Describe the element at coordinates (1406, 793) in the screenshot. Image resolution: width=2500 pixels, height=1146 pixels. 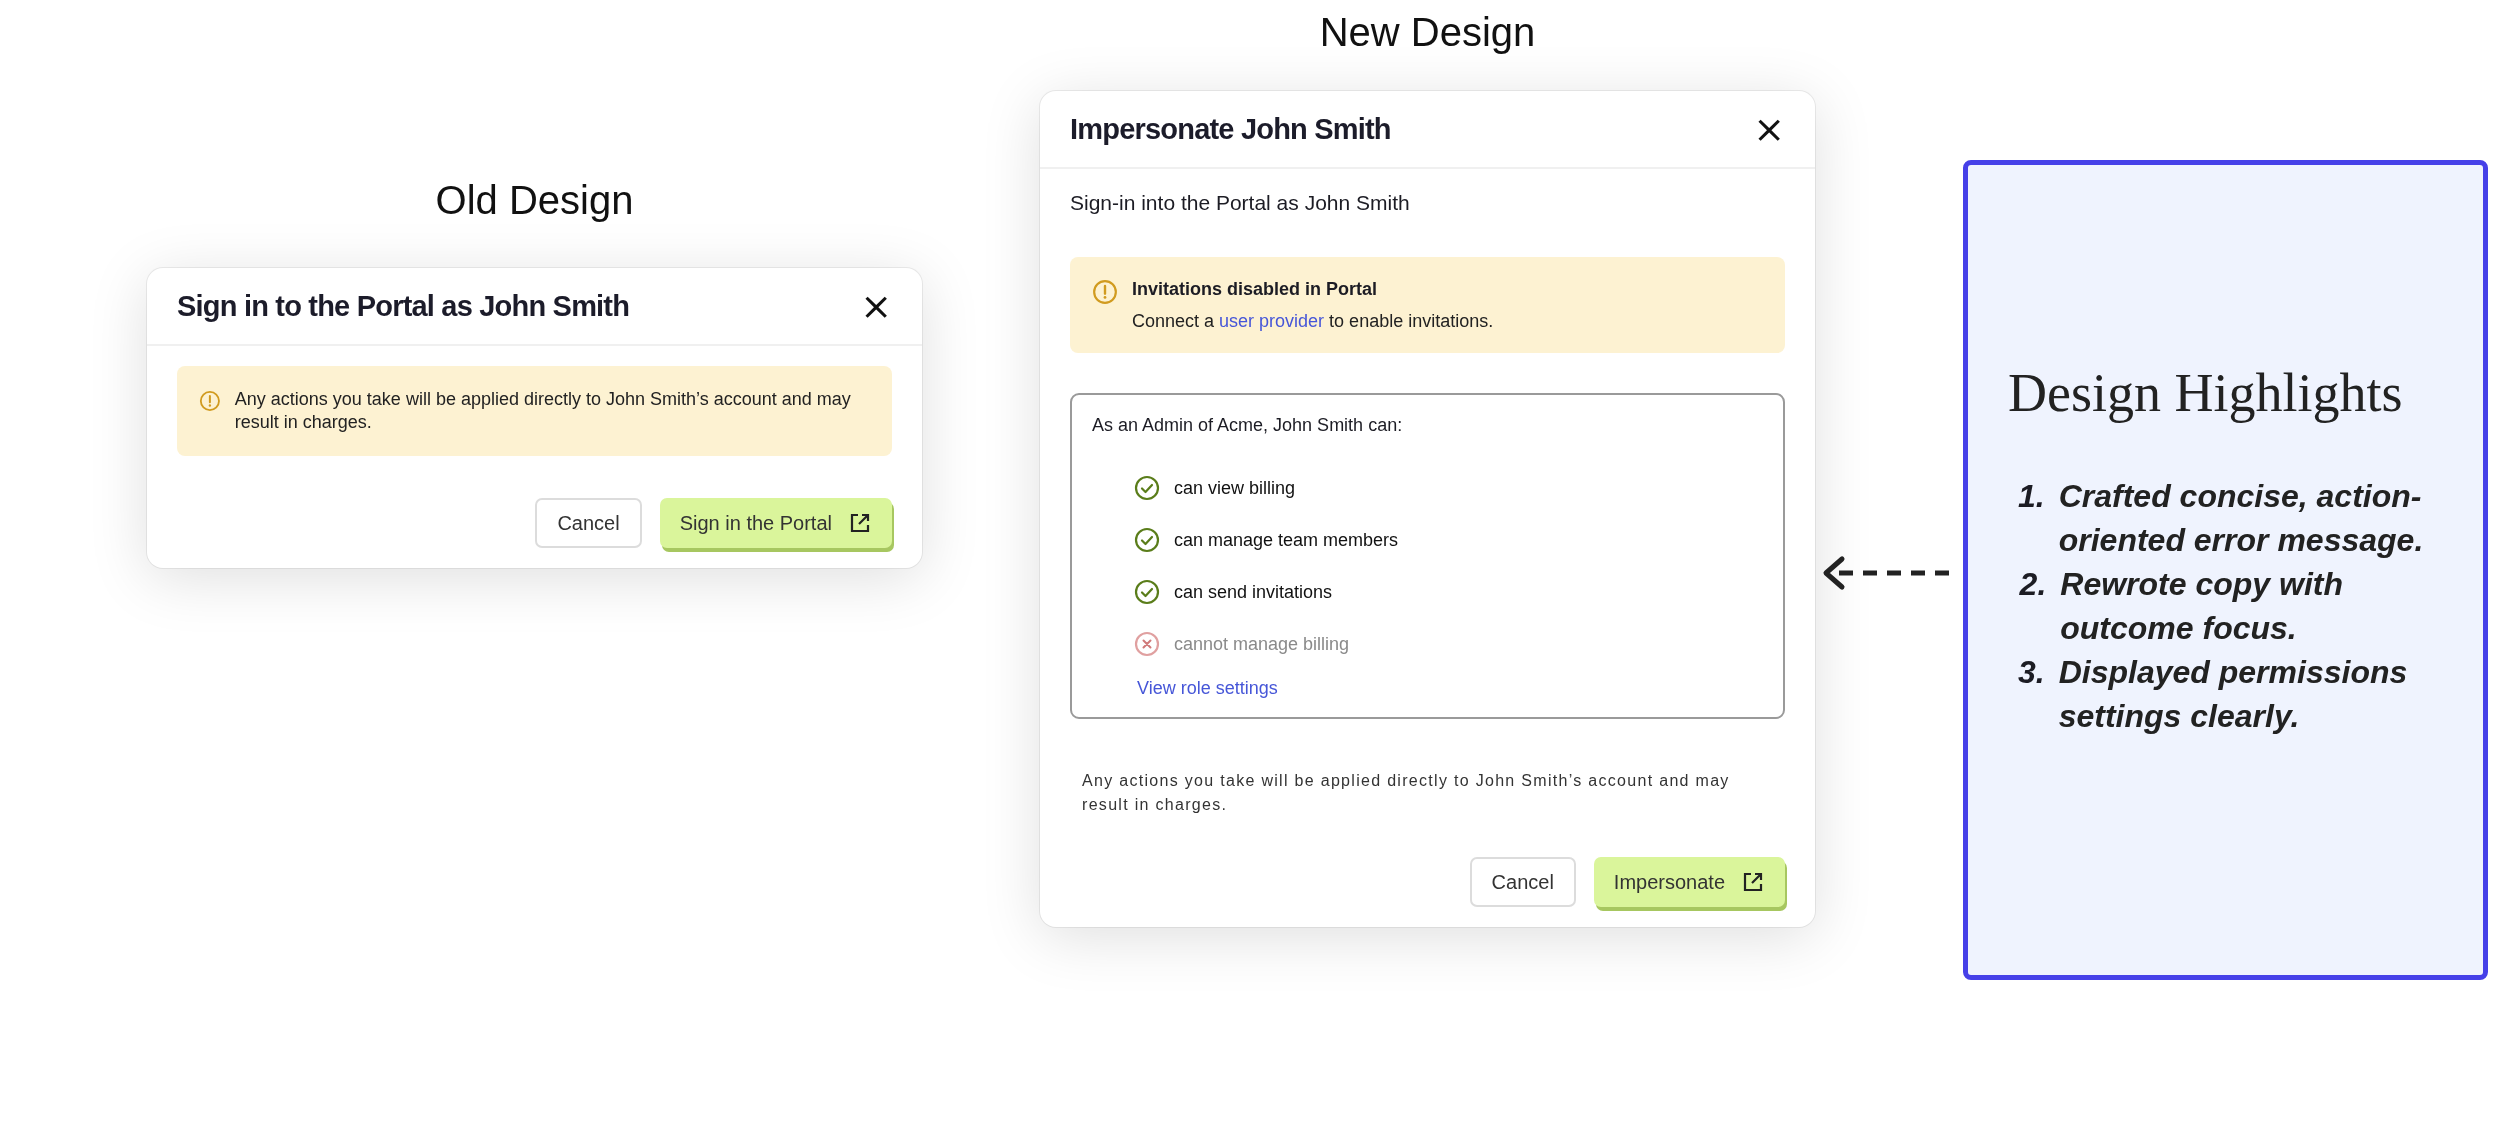
I see `disclaimer-text: Any actions you take will be applied directly to John Smith’s account and may result in charges.` at that location.